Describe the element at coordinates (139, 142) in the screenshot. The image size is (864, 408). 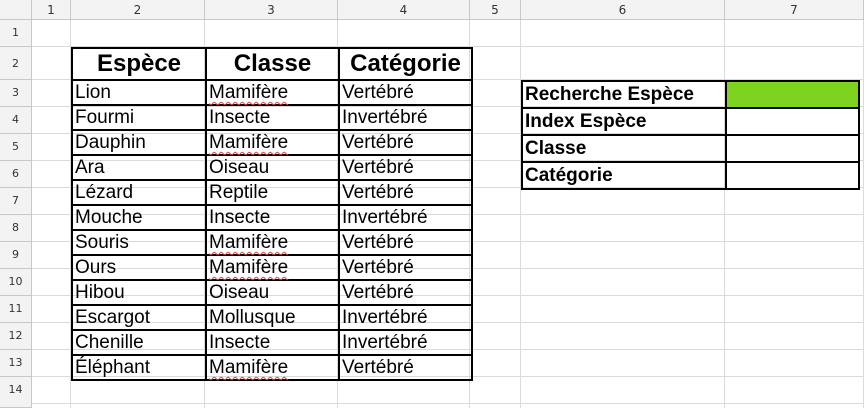
I see `cell-espece: Dauphin` at that location.